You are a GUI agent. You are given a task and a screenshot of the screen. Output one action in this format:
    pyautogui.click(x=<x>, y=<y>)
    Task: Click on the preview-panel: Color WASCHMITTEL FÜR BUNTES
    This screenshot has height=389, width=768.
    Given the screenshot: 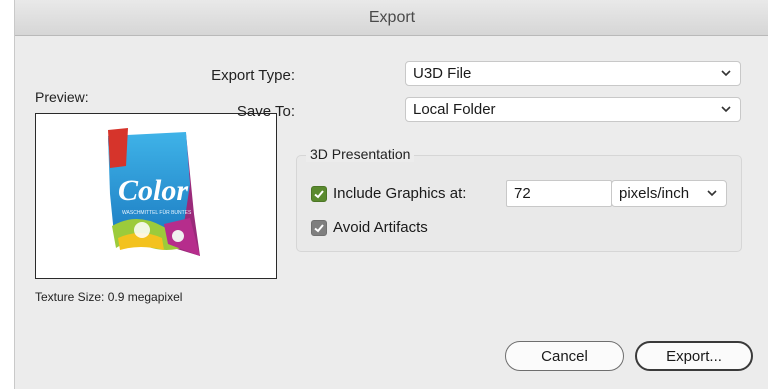 What is the action you would take?
    pyautogui.click(x=156, y=196)
    